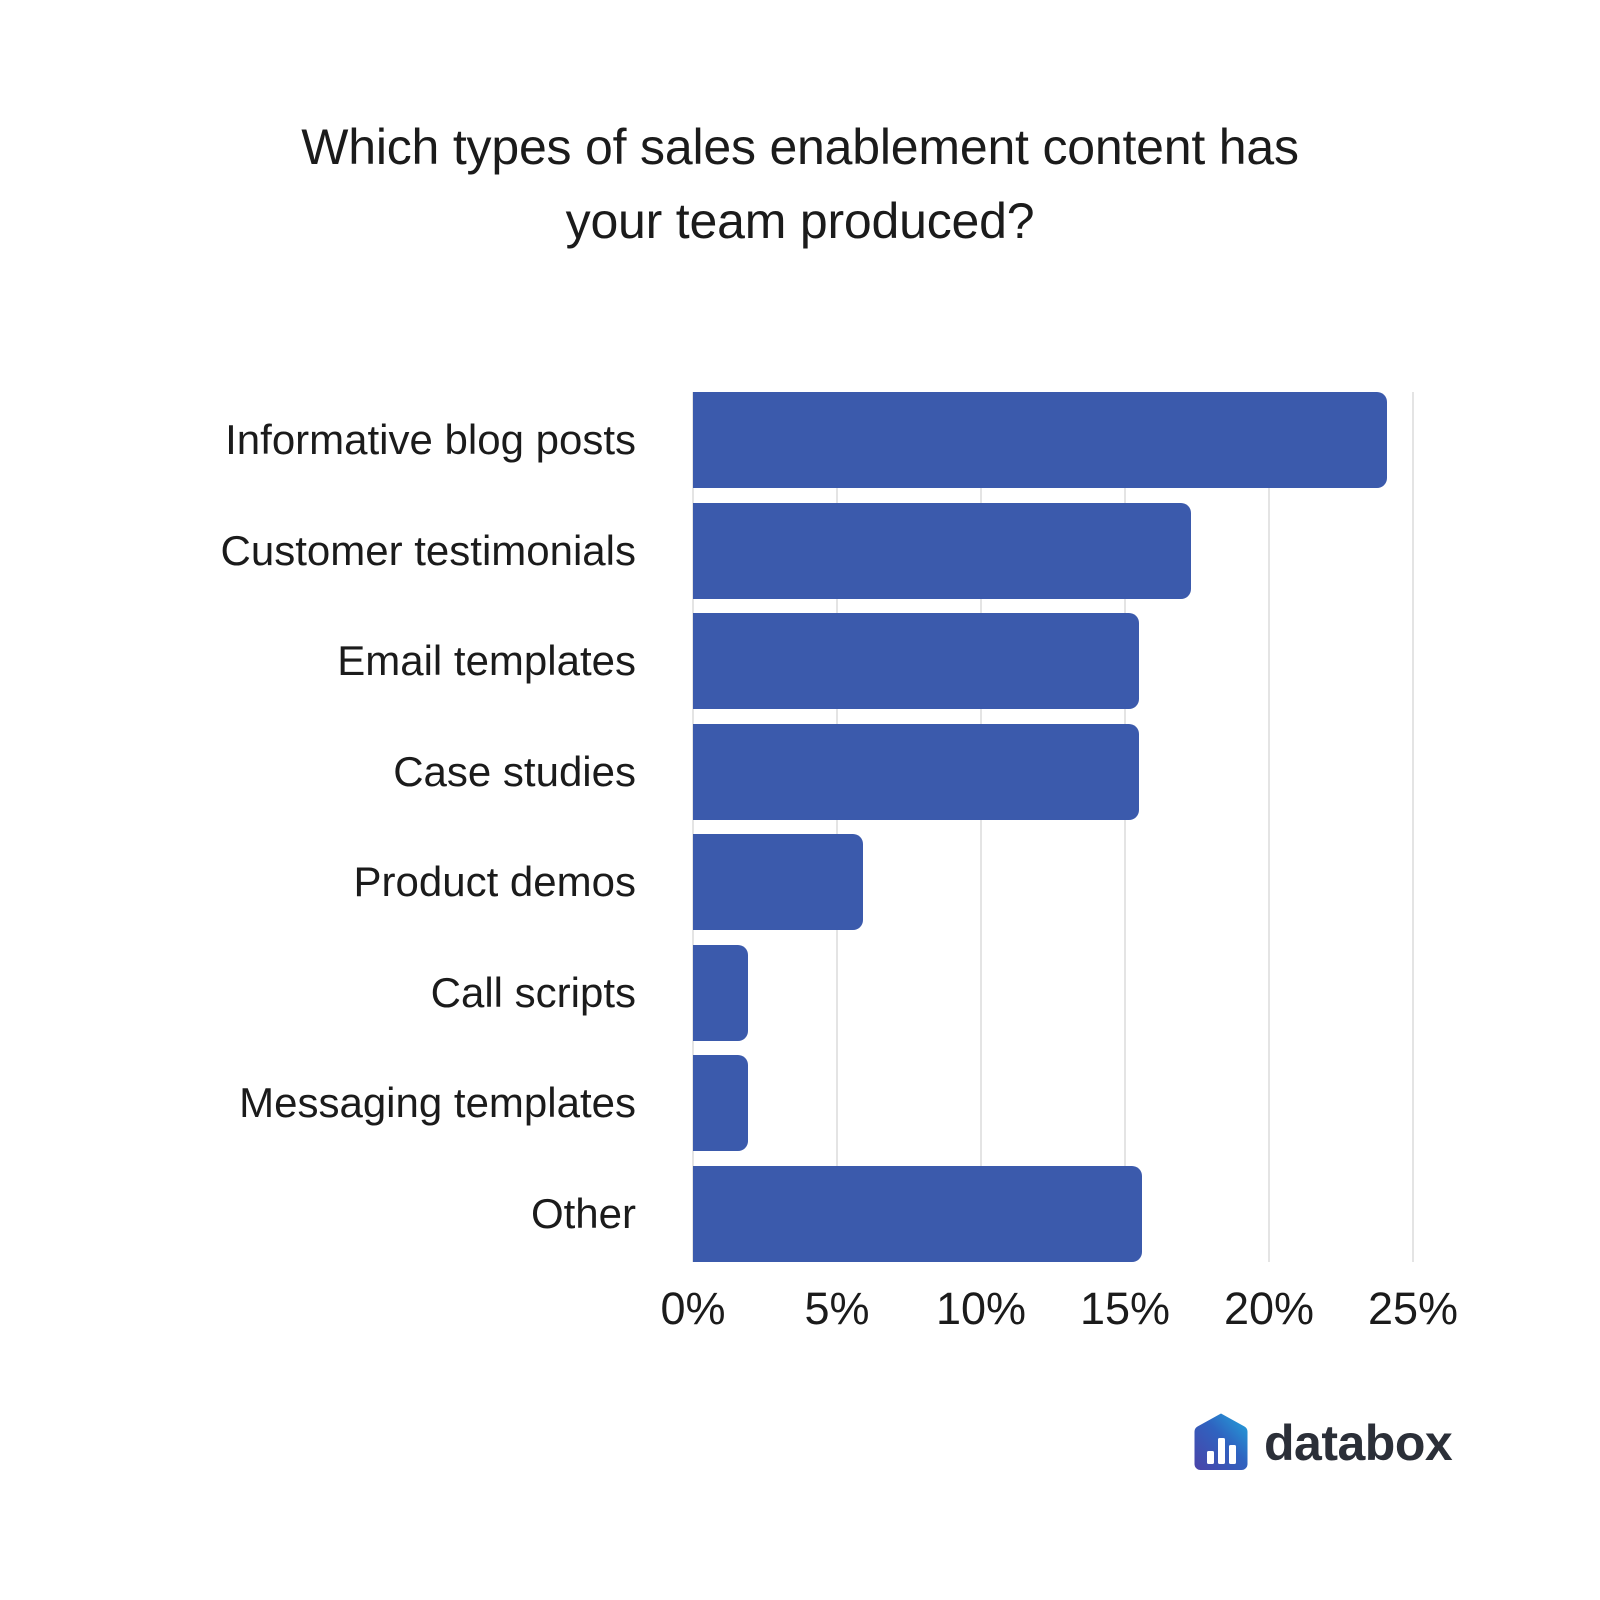 The image size is (1600, 1600). Describe the element at coordinates (837, 1308) in the screenshot. I see `x-tick-label-5pct: 5%` at that location.